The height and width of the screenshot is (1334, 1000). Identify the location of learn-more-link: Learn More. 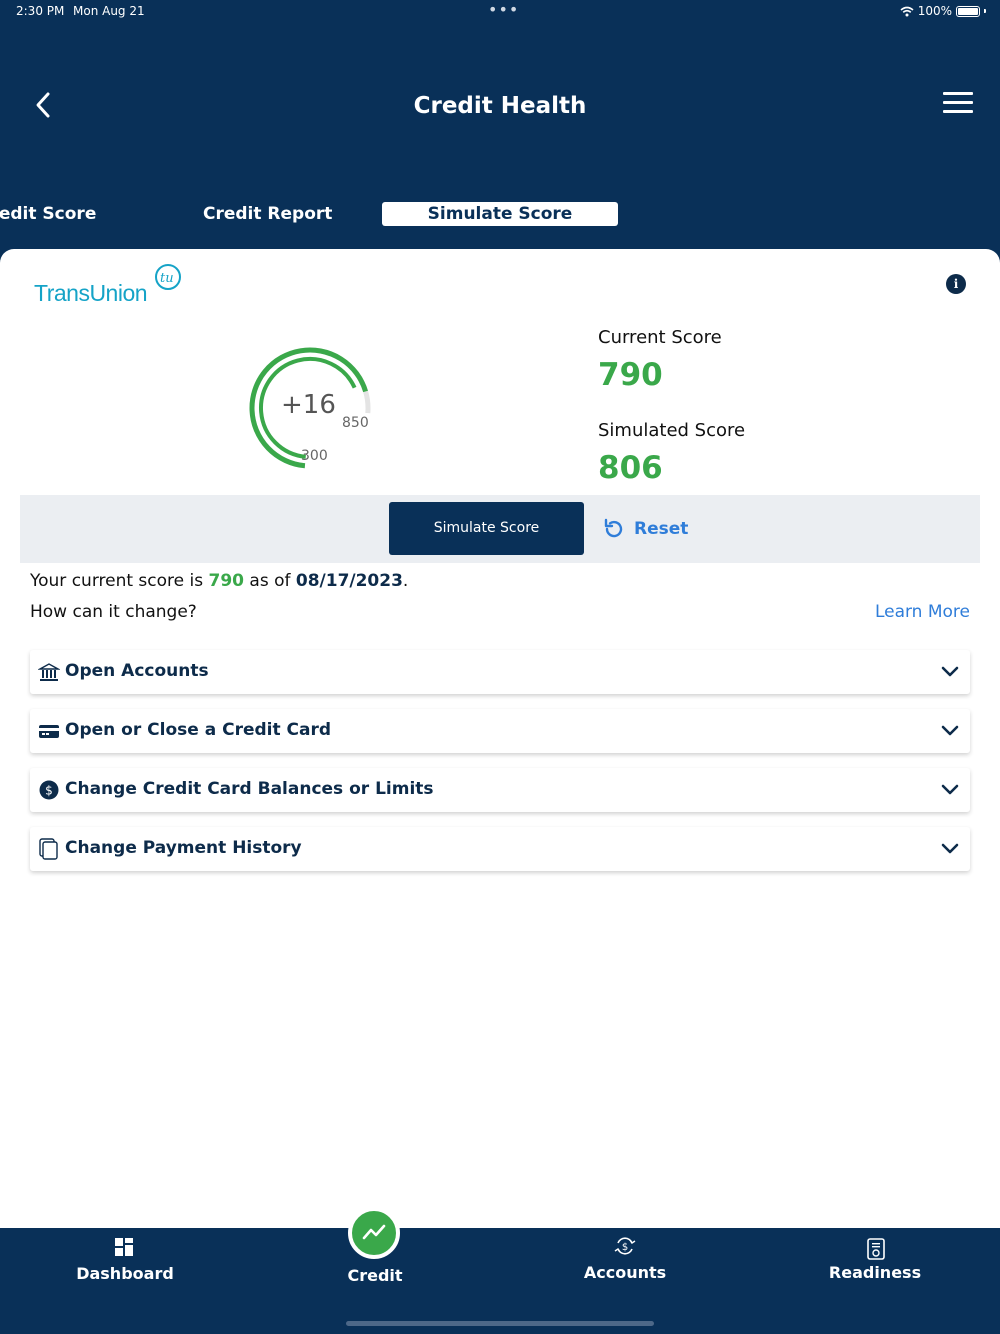
(922, 612).